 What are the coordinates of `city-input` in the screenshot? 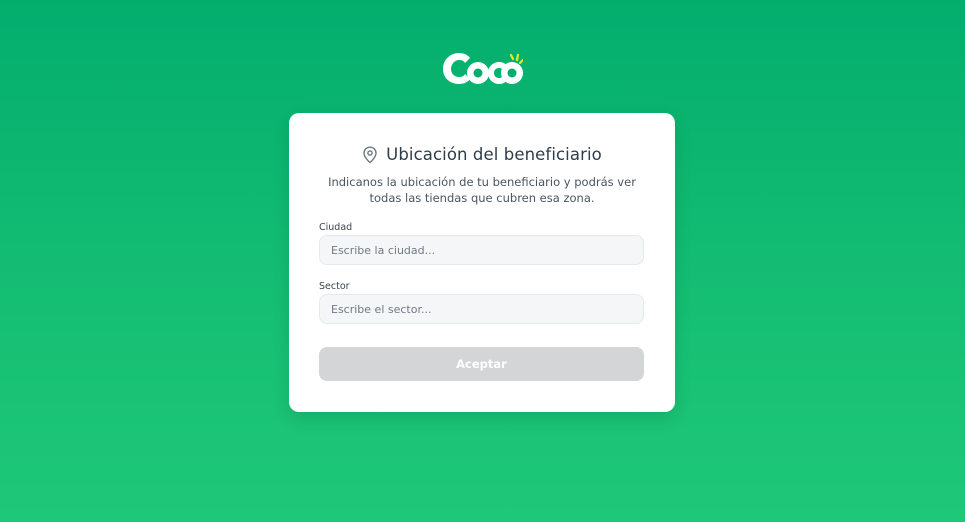 It's located at (481, 250).